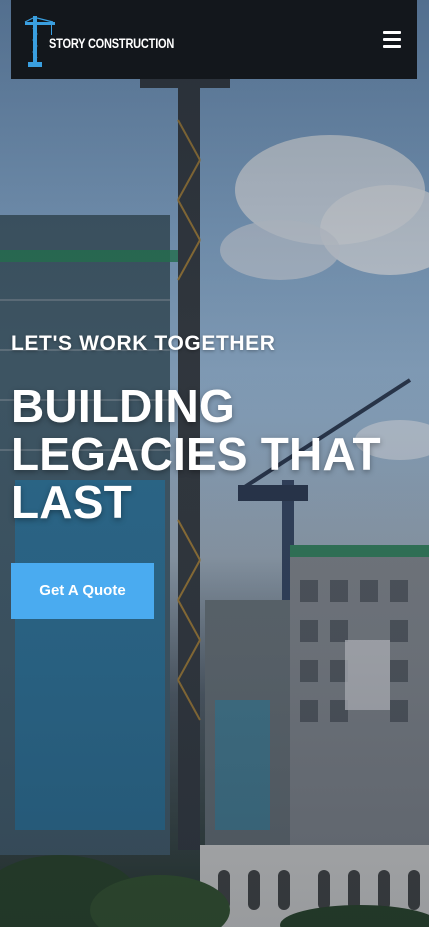 The image size is (429, 927). I want to click on headline-line: LAST, so click(71, 502).